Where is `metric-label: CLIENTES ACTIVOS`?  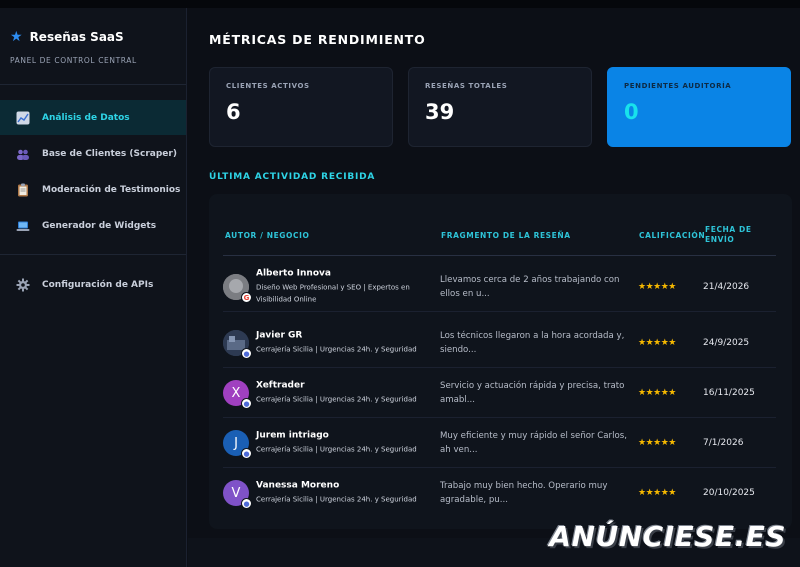
metric-label: CLIENTES ACTIVOS is located at coordinates (268, 86).